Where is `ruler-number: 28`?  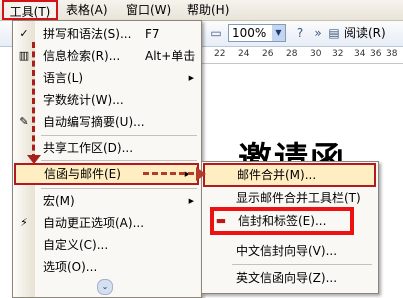
ruler-number: 28 is located at coordinates (292, 54).